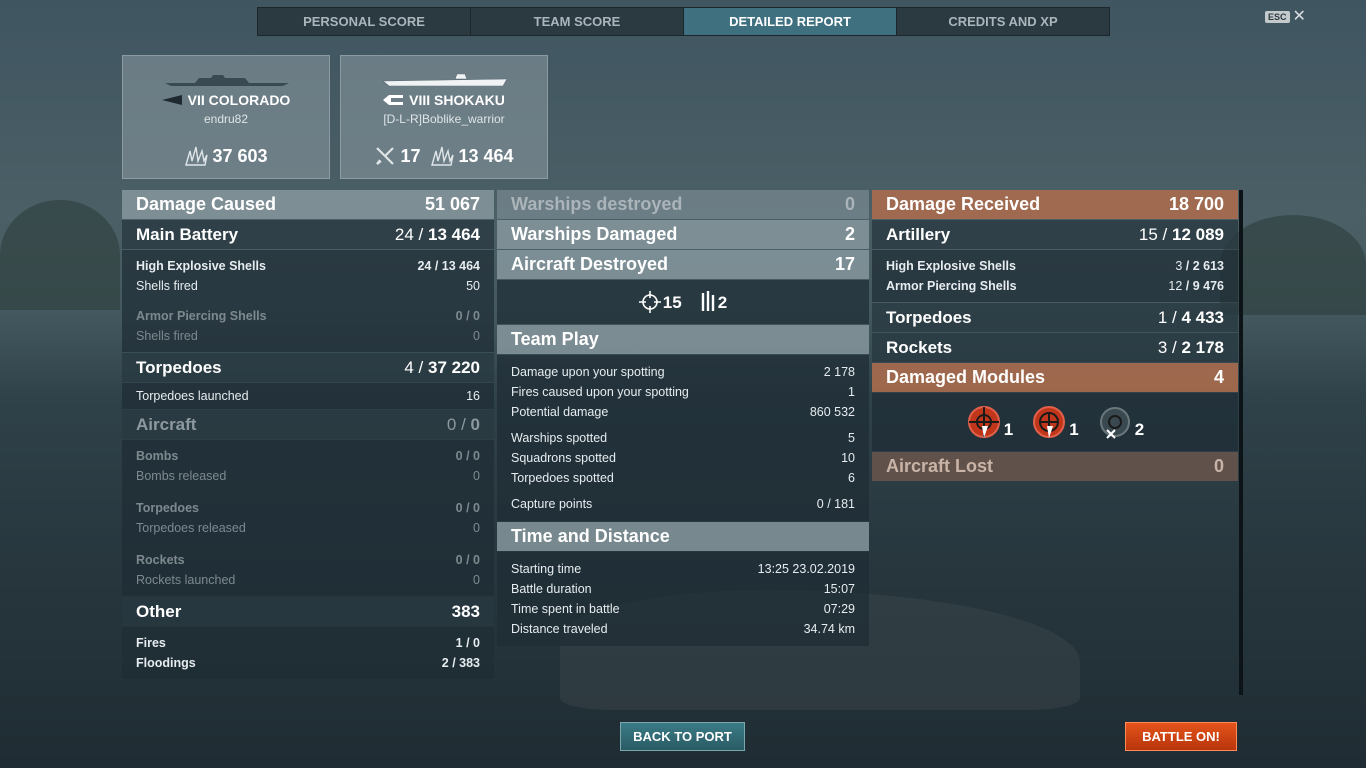  I want to click on battle-on-button: BATTLE ON!, so click(1181, 736).